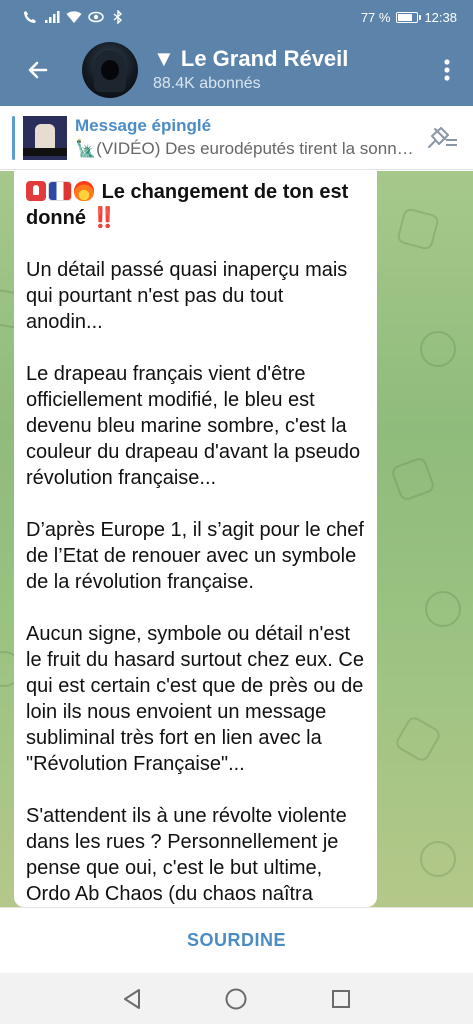 Image resolution: width=473 pixels, height=1024 pixels. I want to click on circle-home-icon, so click(236, 998).